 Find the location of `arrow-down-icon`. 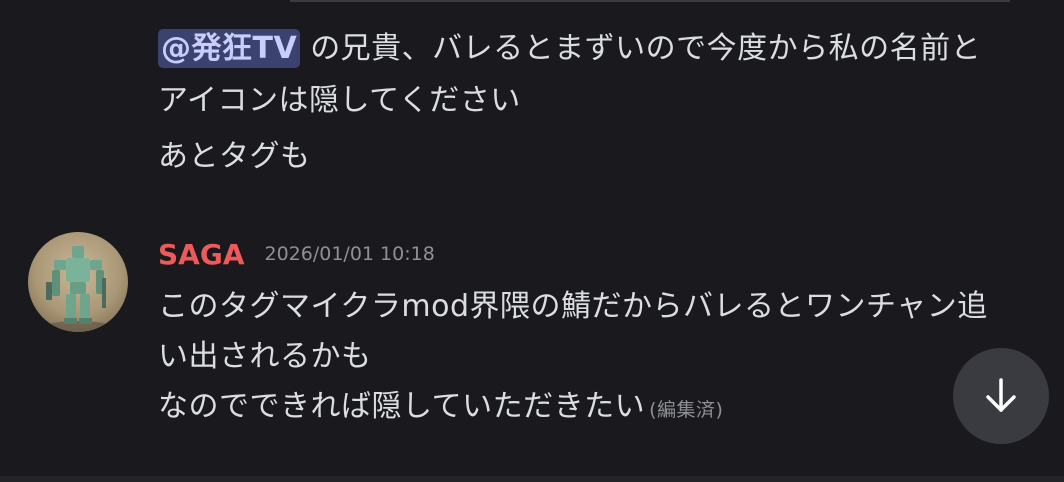

arrow-down-icon is located at coordinates (1001, 395).